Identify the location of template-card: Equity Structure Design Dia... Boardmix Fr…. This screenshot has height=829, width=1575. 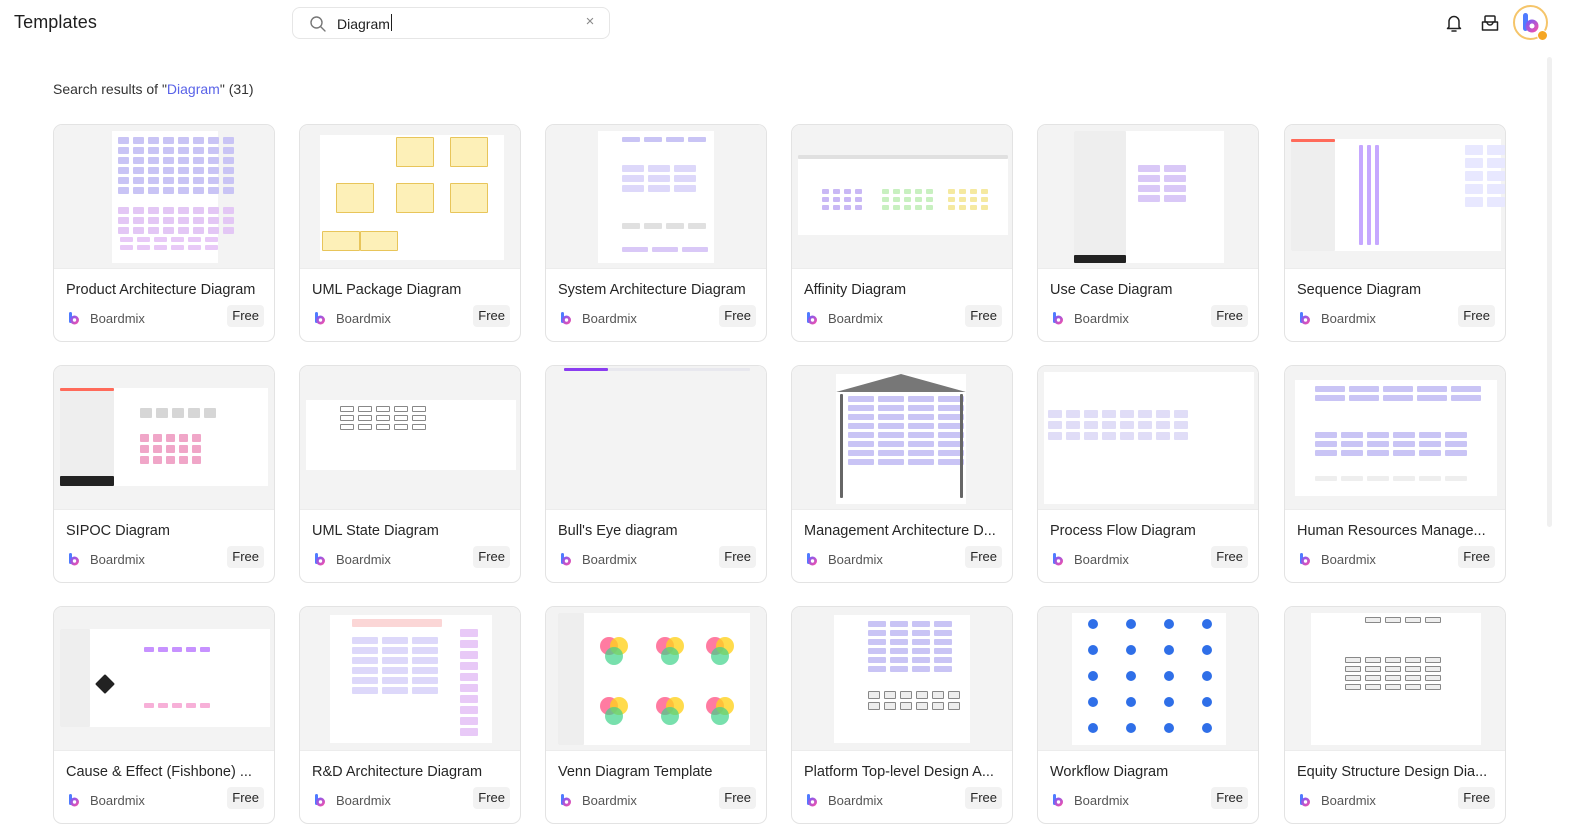
(1395, 715).